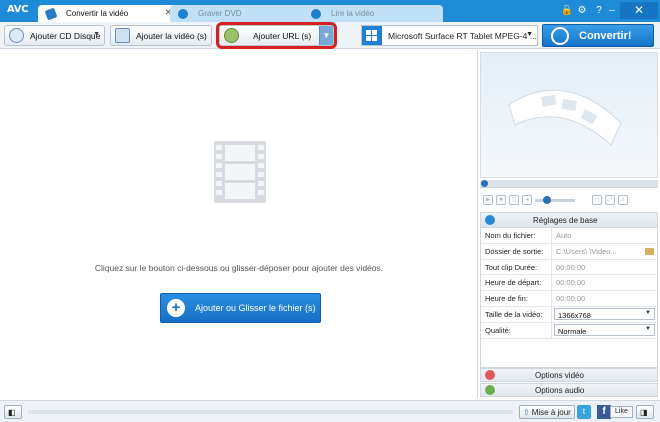 The image size is (660, 422). Describe the element at coordinates (516, 267) in the screenshot. I see `setting-key: Tout clip Durée:` at that location.